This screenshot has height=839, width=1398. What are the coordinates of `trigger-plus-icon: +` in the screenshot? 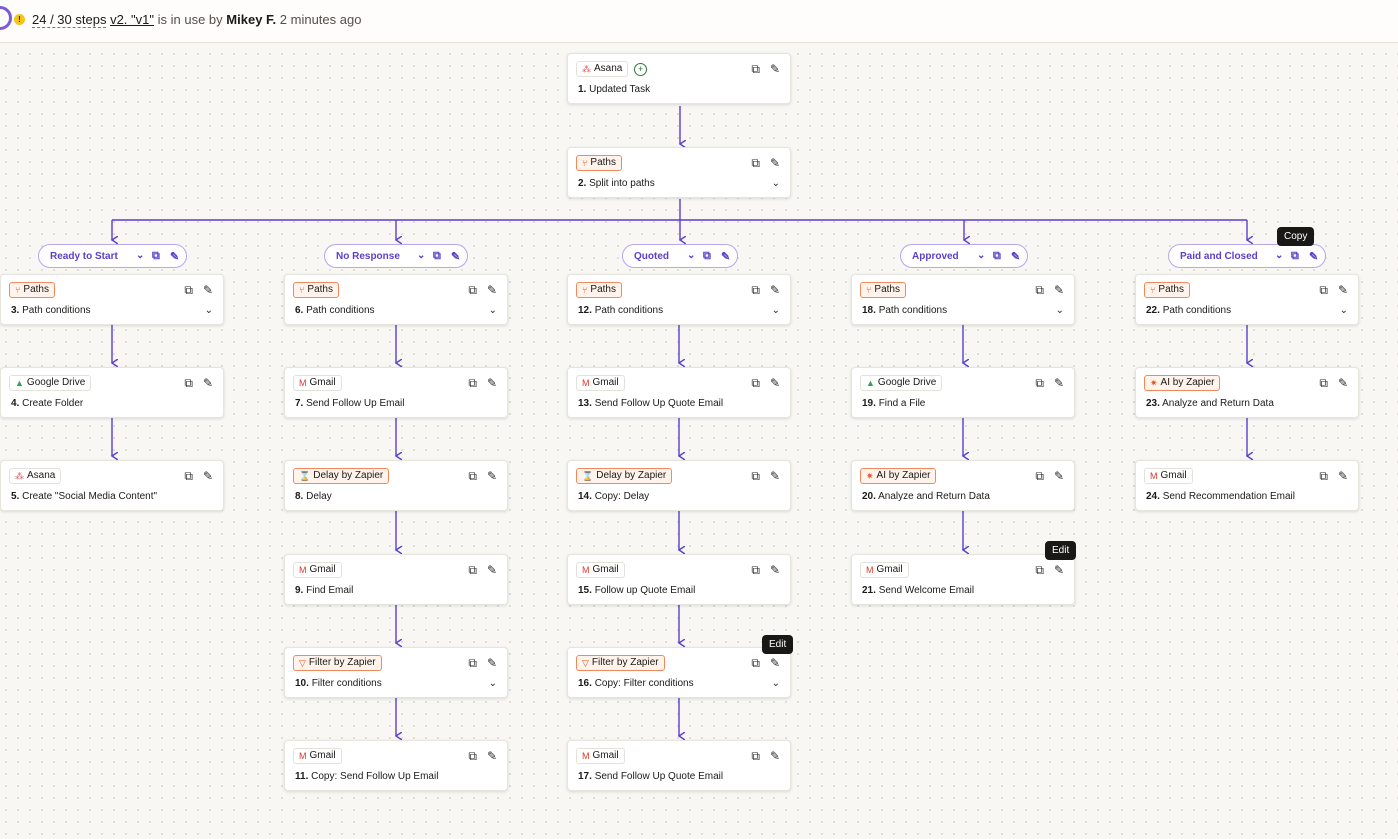 It's located at (640, 69).